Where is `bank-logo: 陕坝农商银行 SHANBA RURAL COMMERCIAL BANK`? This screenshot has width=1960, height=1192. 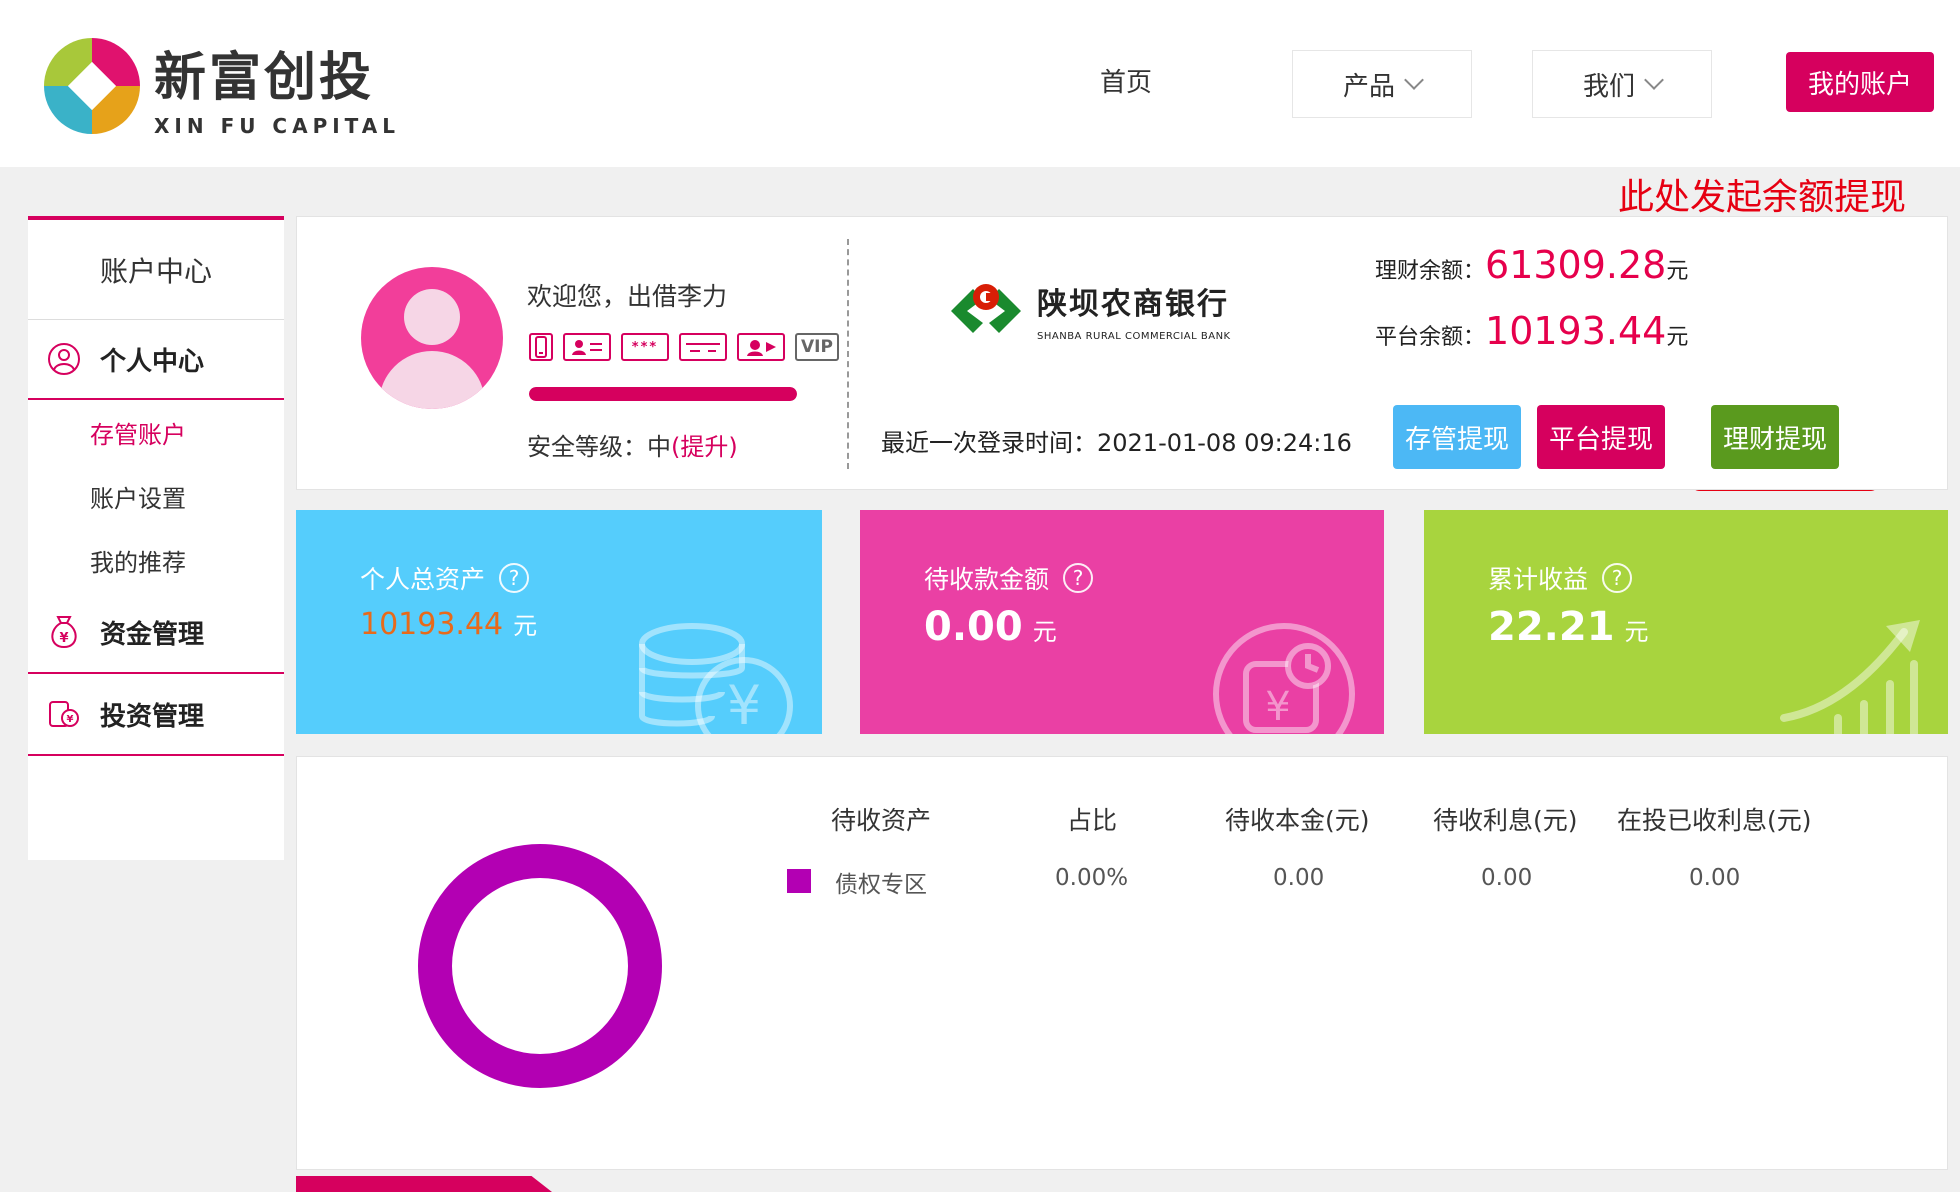 bank-logo: 陕坝农商银行 SHANBA RURAL COMMERCIAL BANK is located at coordinates (1086, 313).